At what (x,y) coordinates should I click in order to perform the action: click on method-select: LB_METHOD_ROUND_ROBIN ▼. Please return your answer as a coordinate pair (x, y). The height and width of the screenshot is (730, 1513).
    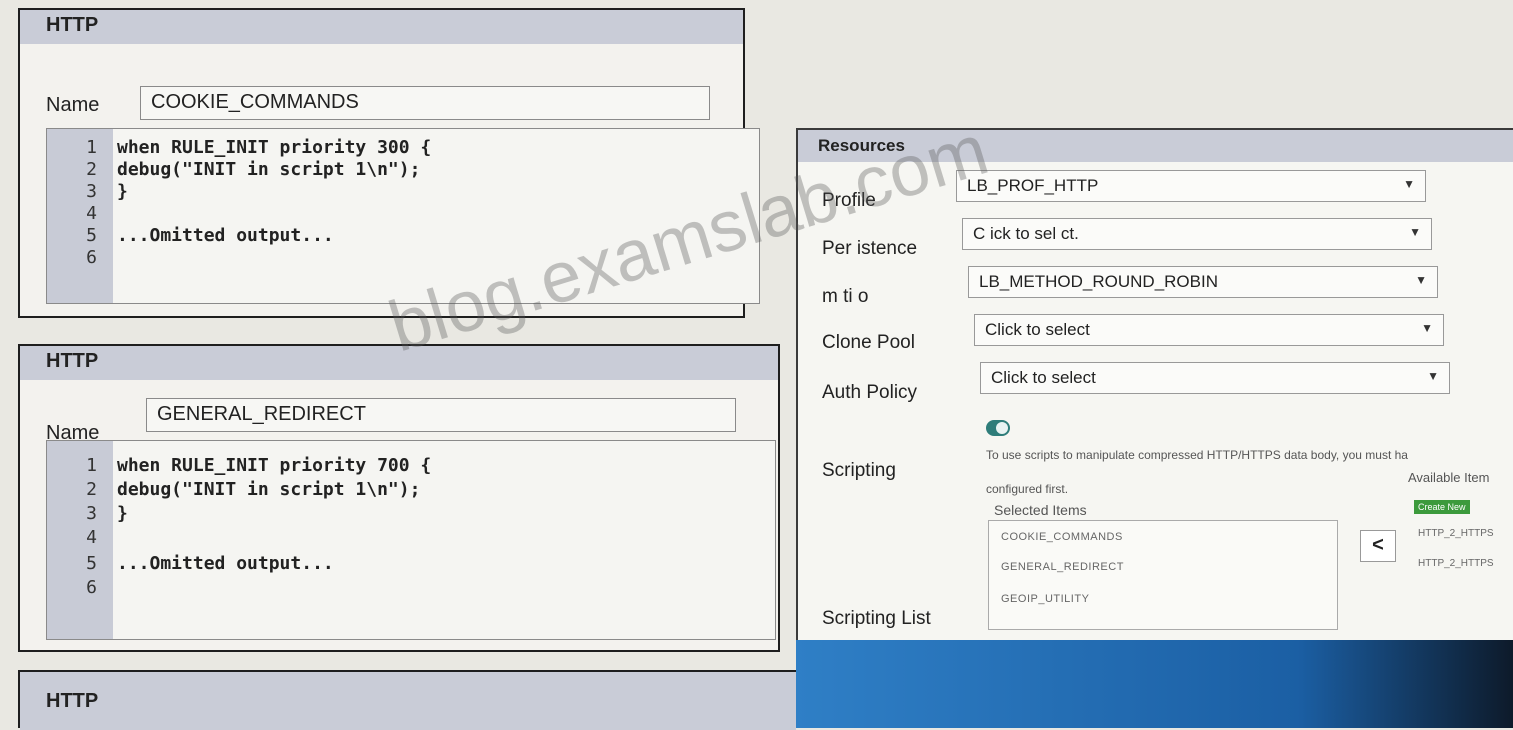
    Looking at the image, I should click on (1203, 282).